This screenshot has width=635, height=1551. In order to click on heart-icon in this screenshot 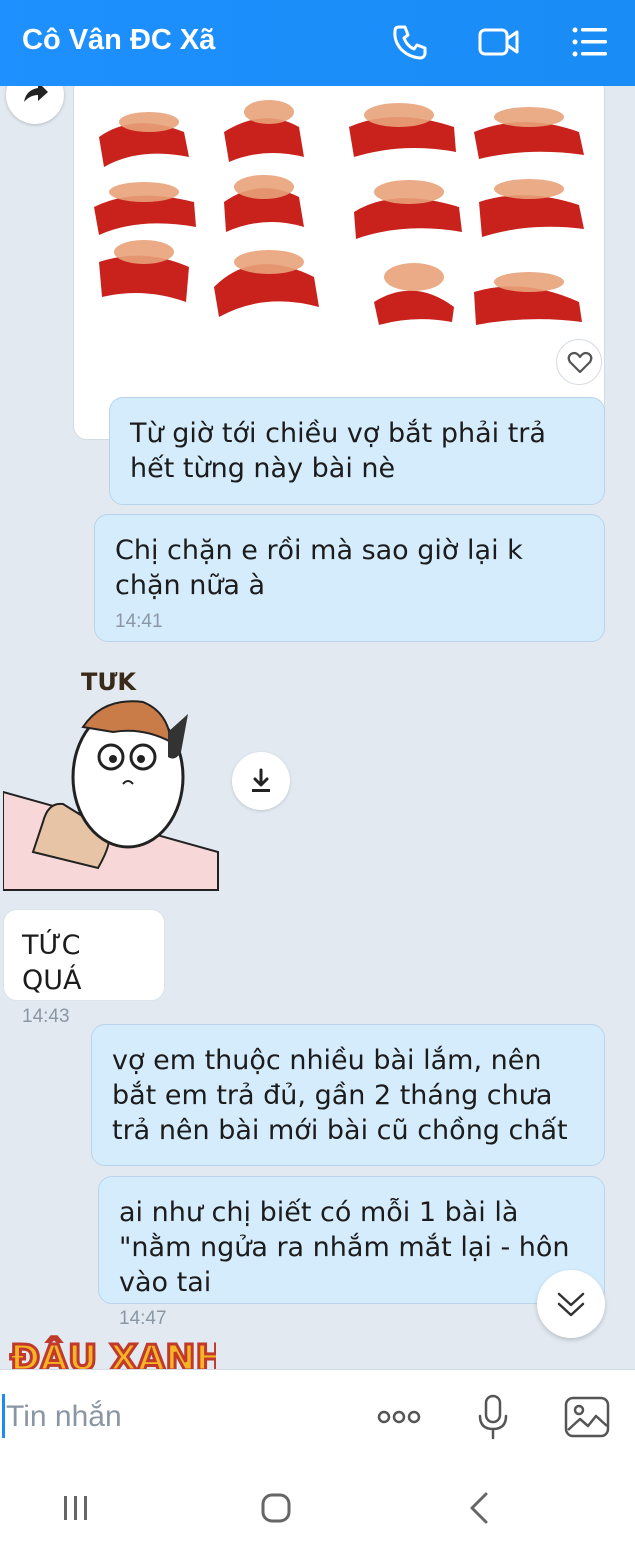, I will do `click(580, 362)`.